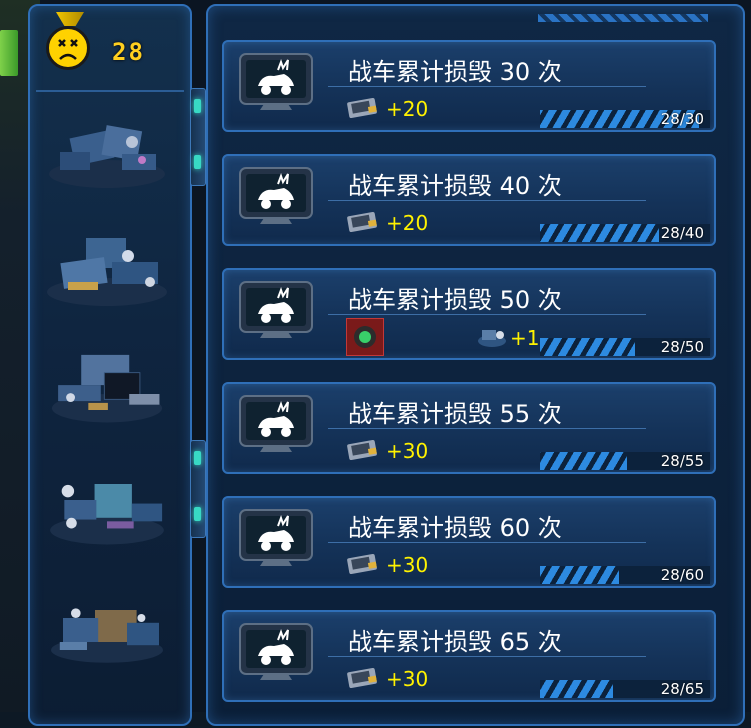 The height and width of the screenshot is (728, 751). What do you see at coordinates (625, 575) in the screenshot?
I see `progress-bar: 28/60` at bounding box center [625, 575].